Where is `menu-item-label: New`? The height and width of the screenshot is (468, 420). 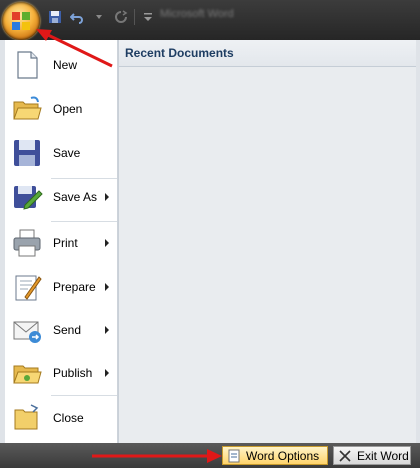 menu-item-label: New is located at coordinates (65, 65).